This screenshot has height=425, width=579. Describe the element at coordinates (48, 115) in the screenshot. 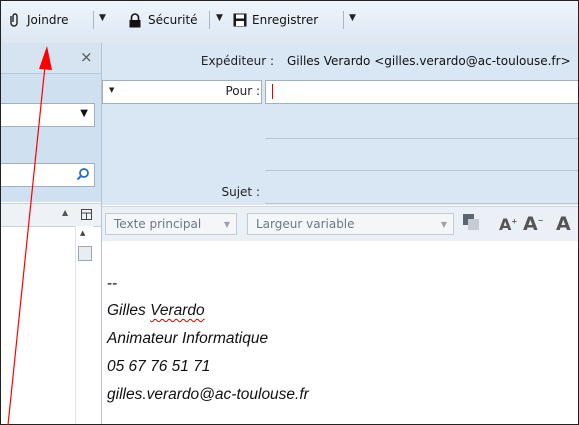

I see `address-book-select: ▼` at that location.